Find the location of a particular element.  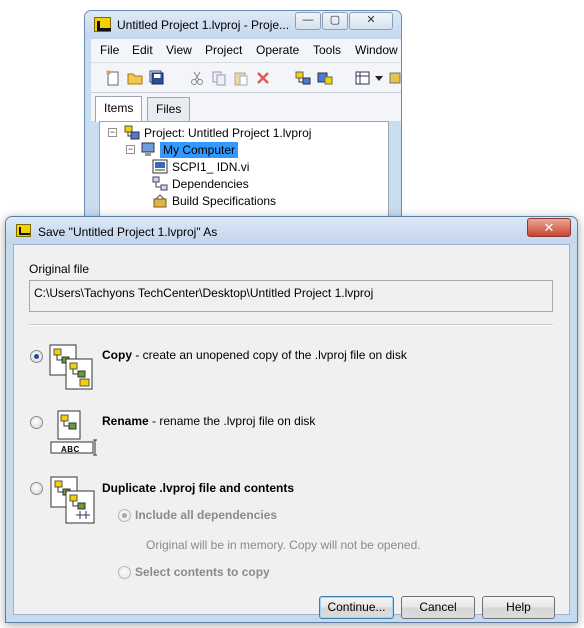

copy-project-icon is located at coordinates (71, 367).